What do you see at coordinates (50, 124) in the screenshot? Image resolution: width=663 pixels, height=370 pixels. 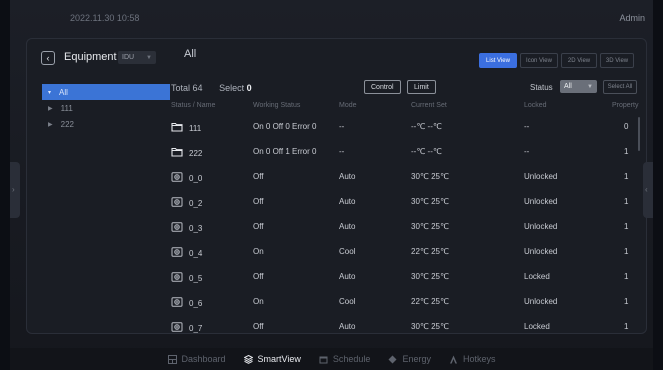 I see `caret-right-icon: ▶` at bounding box center [50, 124].